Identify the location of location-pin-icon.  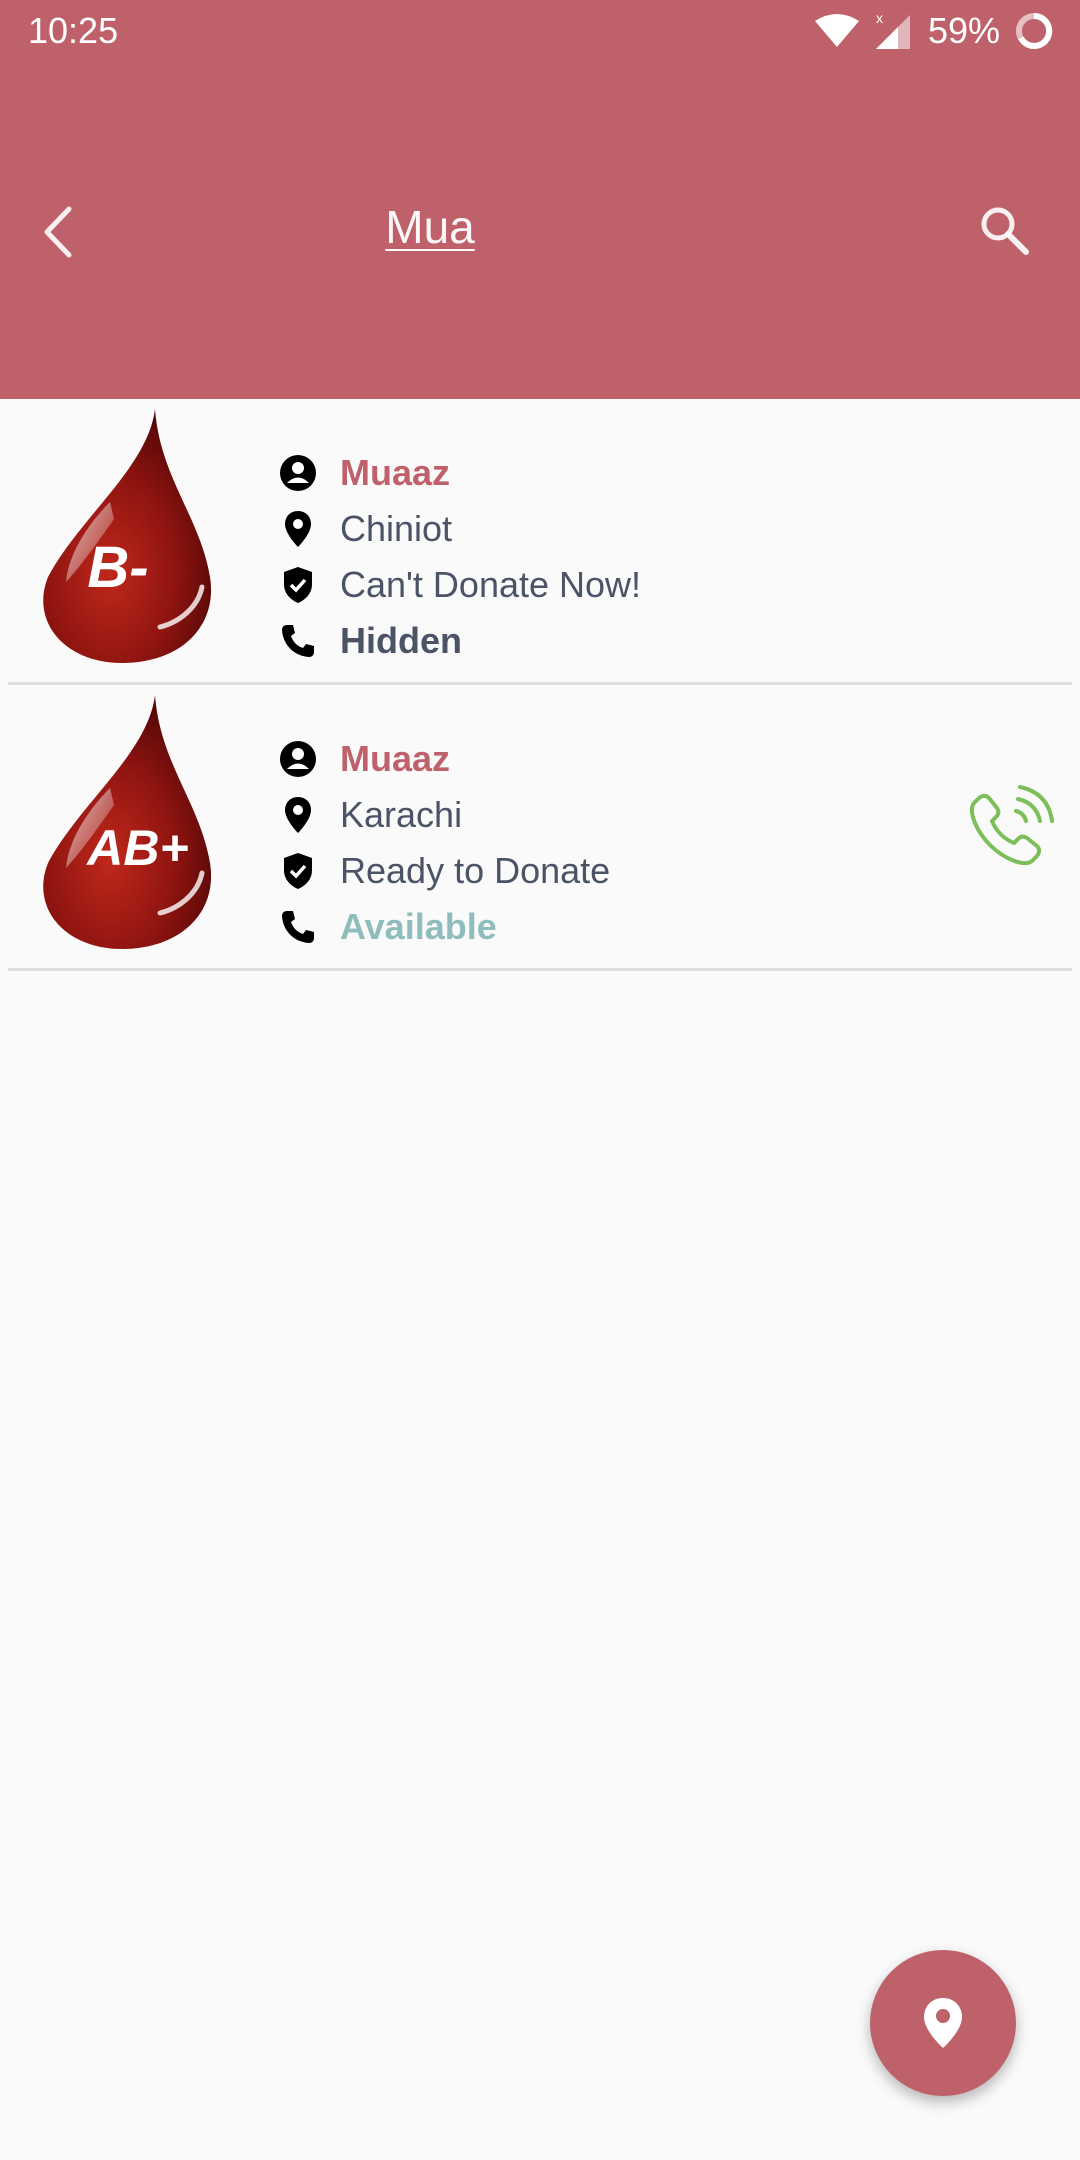
(943, 2023).